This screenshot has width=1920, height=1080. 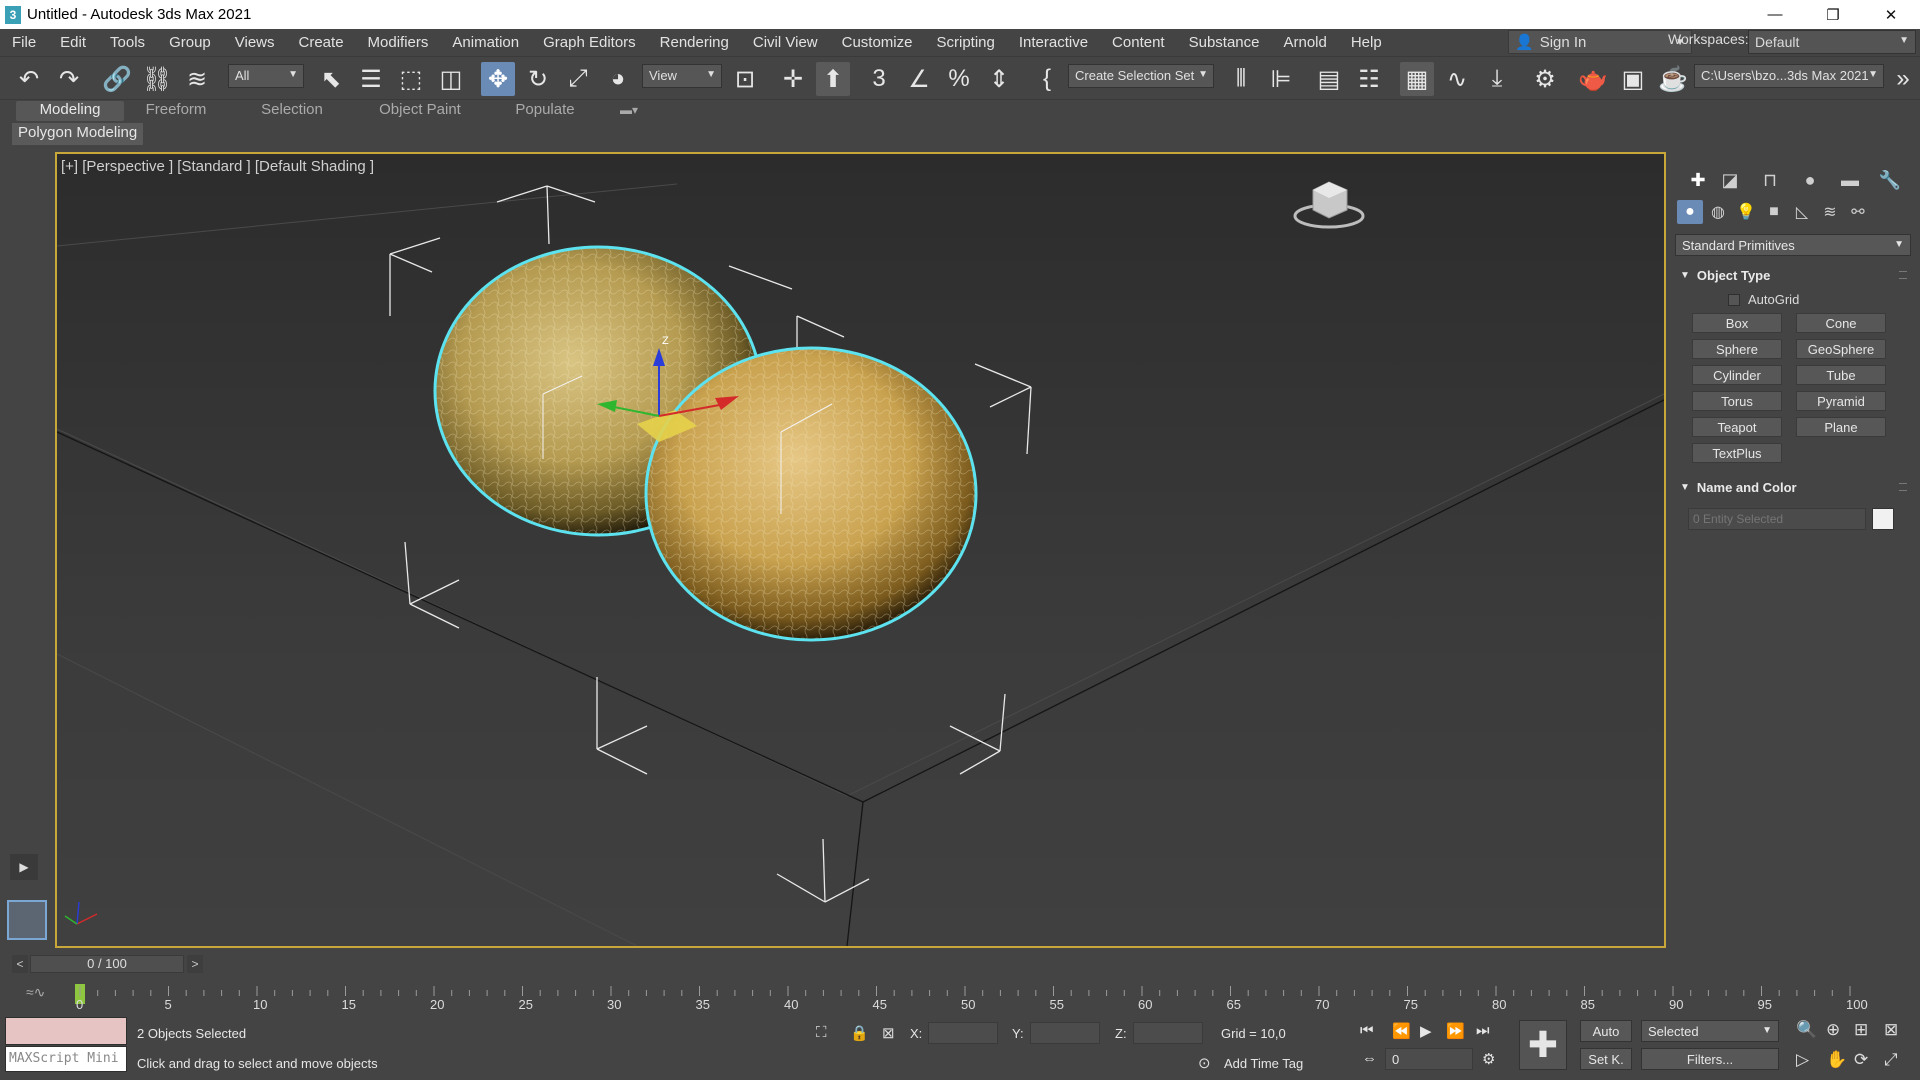 I want to click on viewcube, so click(x=1329, y=205).